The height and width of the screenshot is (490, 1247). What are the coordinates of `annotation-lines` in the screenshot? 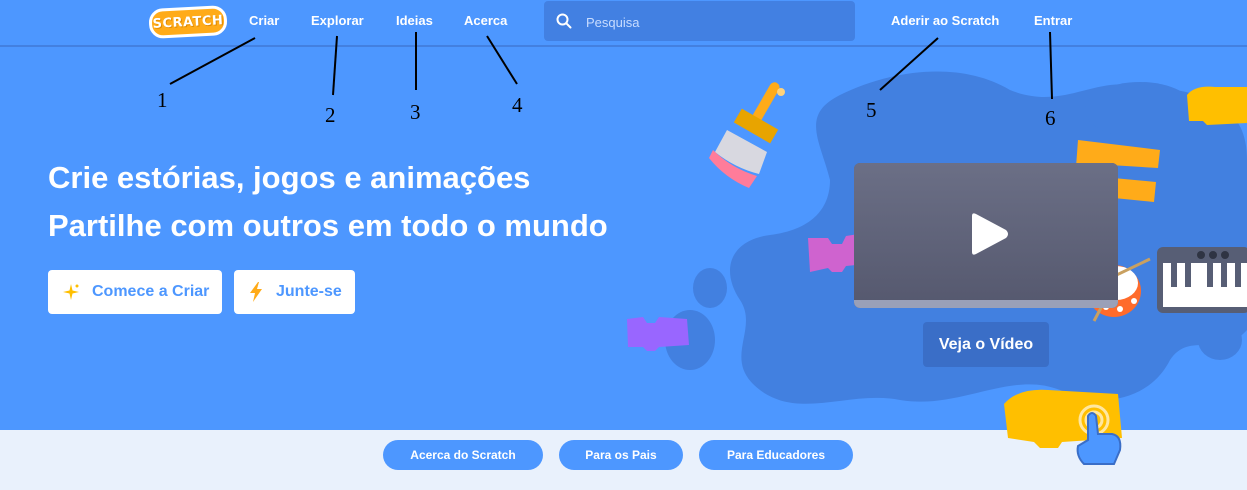 It's located at (611, 65).